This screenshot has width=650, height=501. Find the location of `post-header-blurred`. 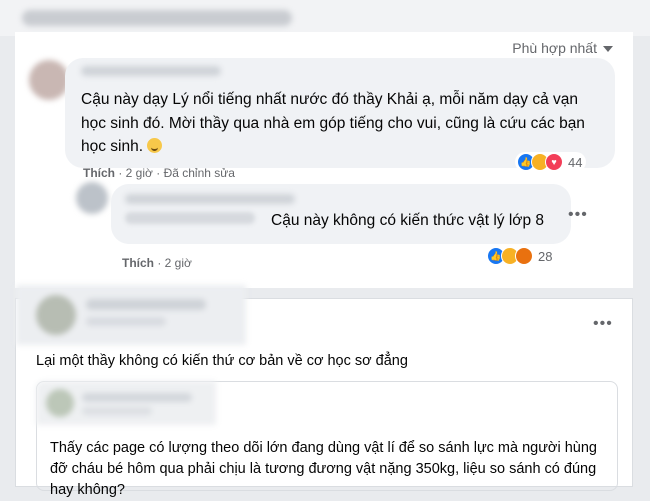

post-header-blurred is located at coordinates (131, 315).